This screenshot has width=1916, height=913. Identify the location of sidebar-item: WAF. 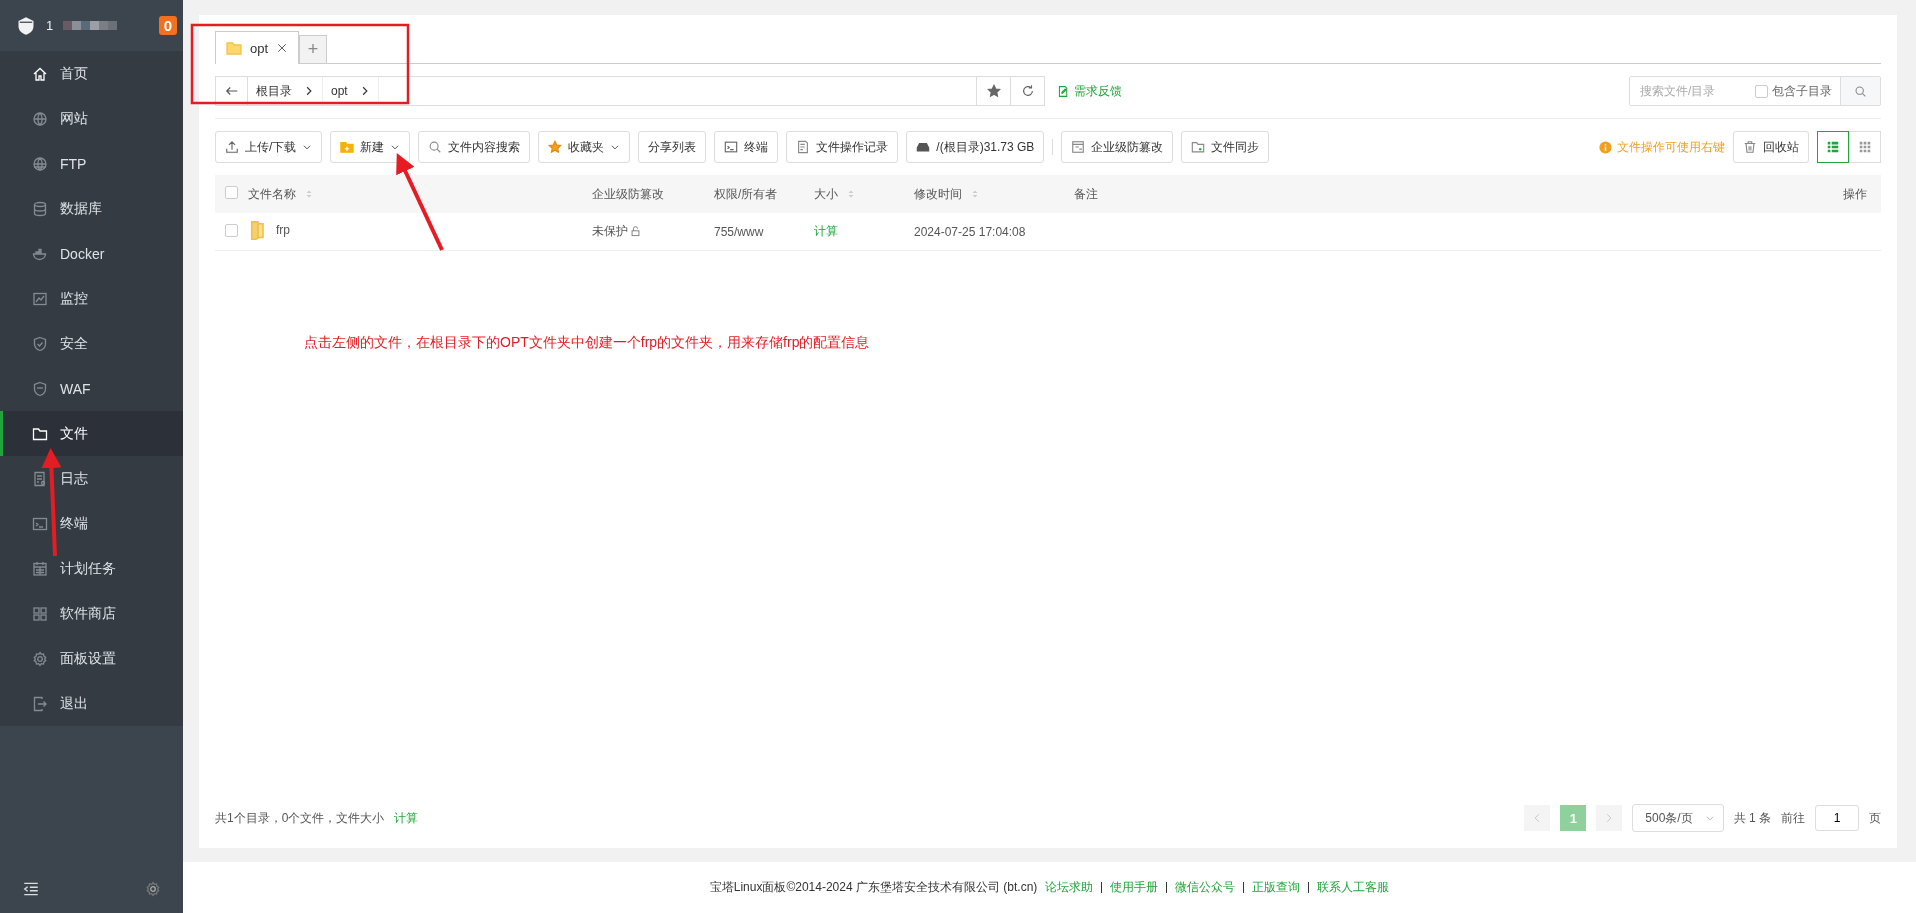
(91, 388).